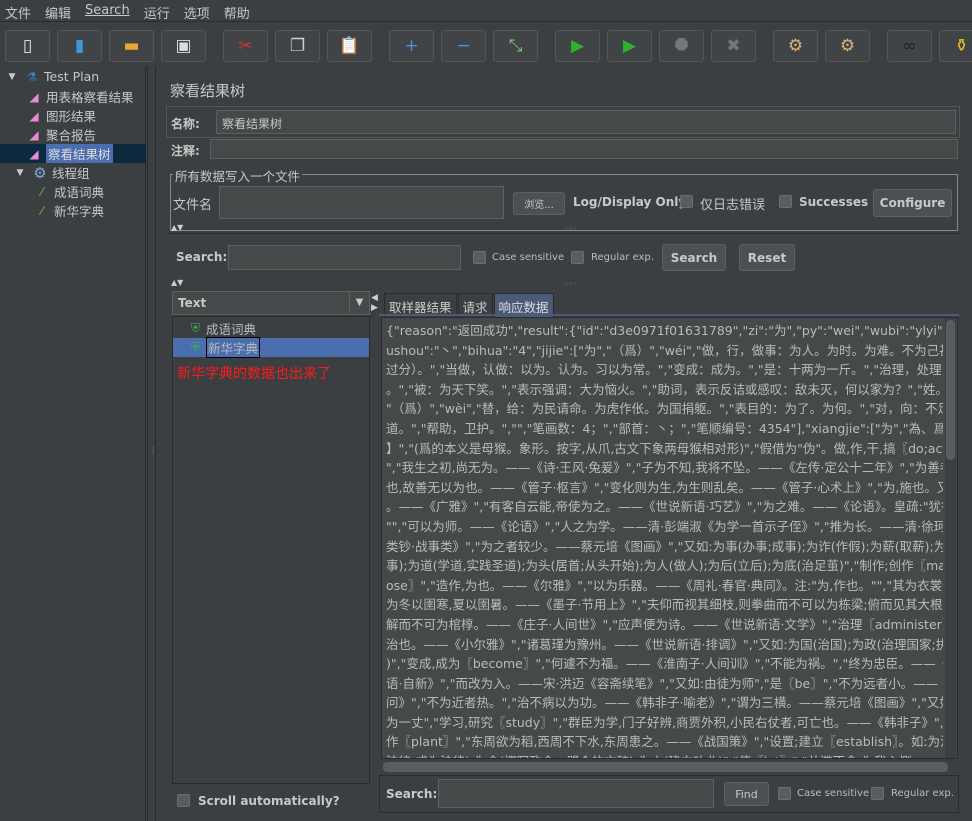  What do you see at coordinates (877, 793) in the screenshot?
I see `find-regex-checkbox` at bounding box center [877, 793].